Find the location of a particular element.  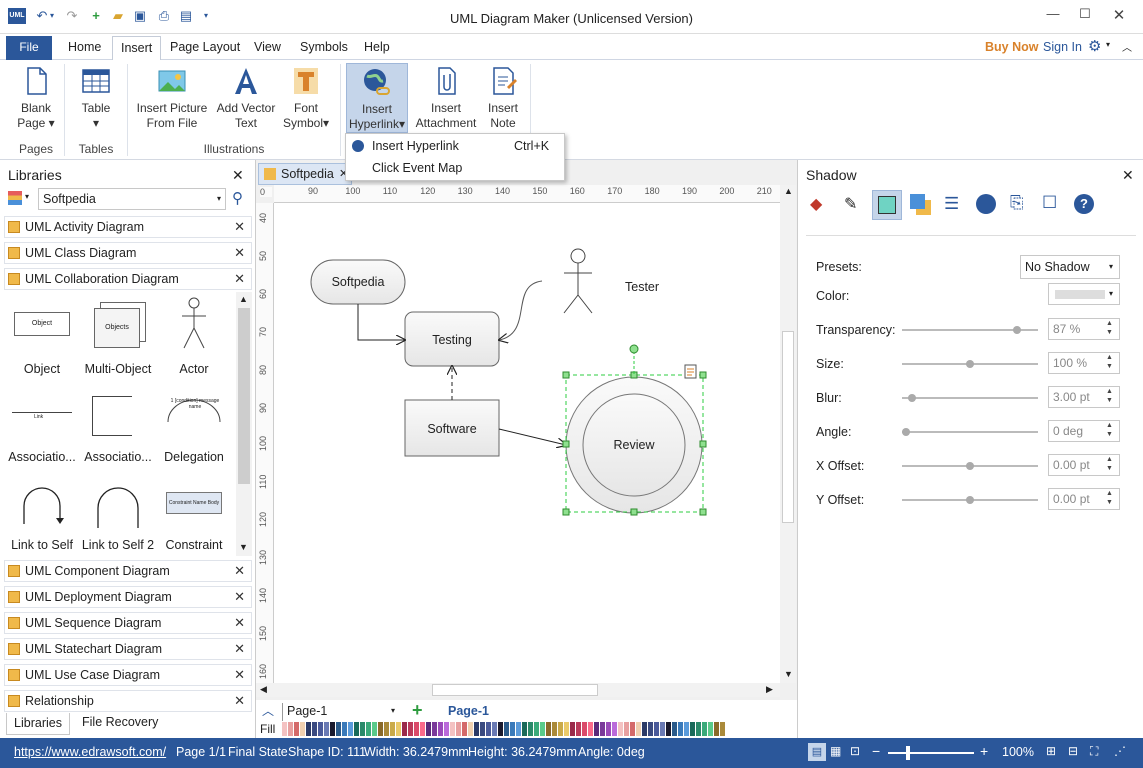

full-screen-icon: ⛶ is located at coordinates (1094, 751).